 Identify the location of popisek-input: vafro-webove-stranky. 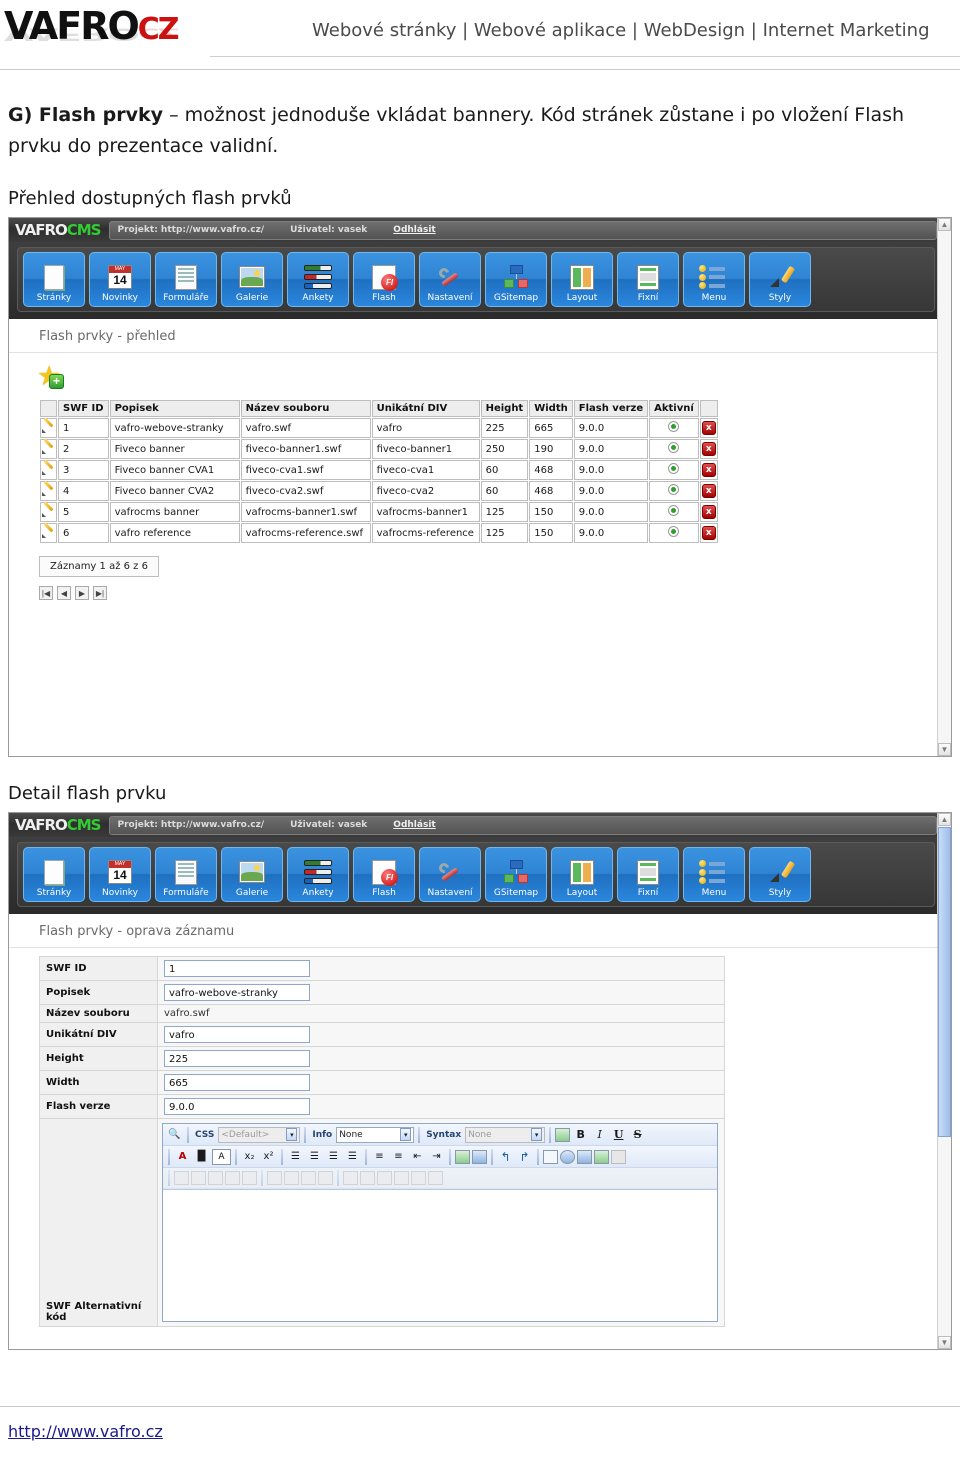
(237, 992).